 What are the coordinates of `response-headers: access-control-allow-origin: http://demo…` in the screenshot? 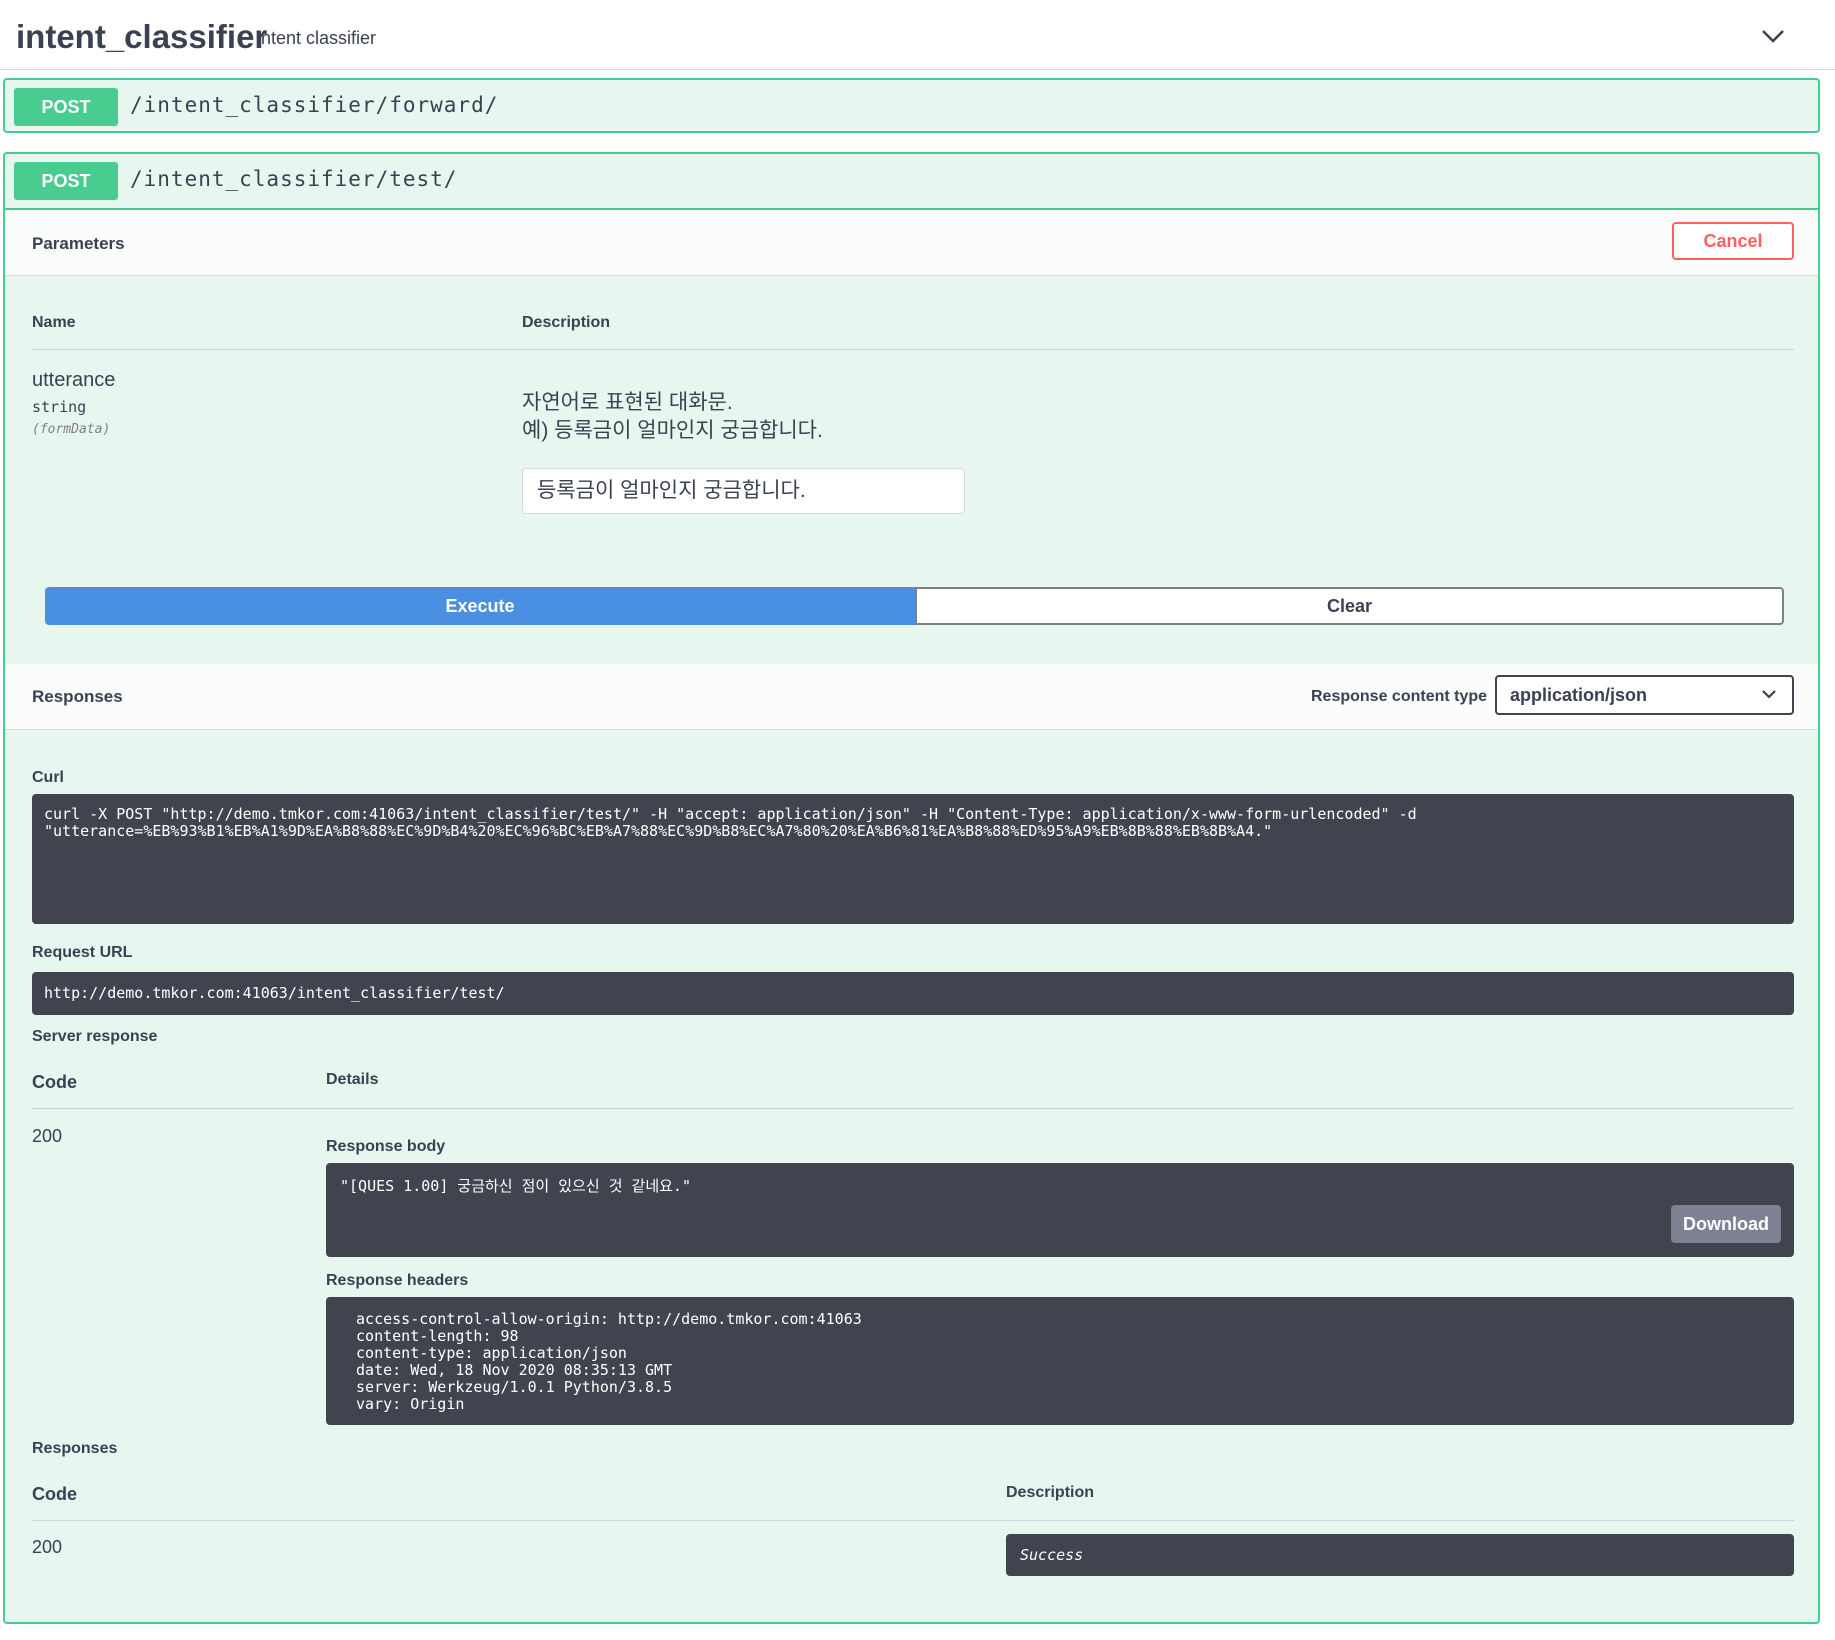 It's located at (1060, 1361).